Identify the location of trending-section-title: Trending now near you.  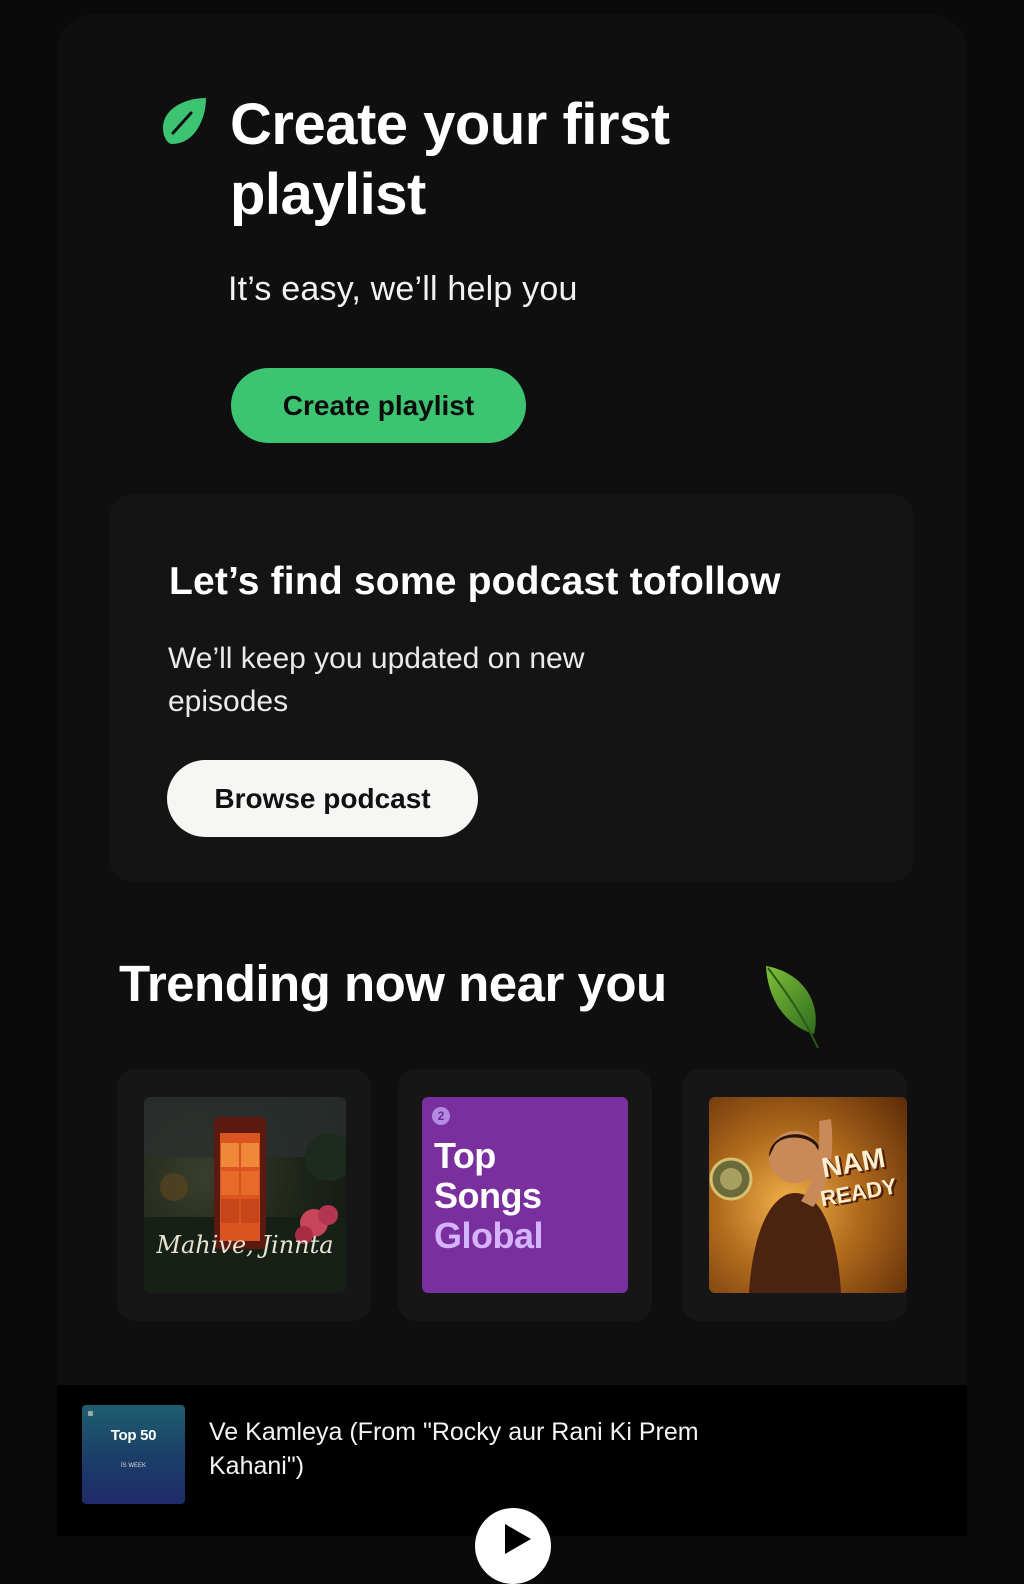
(393, 983).